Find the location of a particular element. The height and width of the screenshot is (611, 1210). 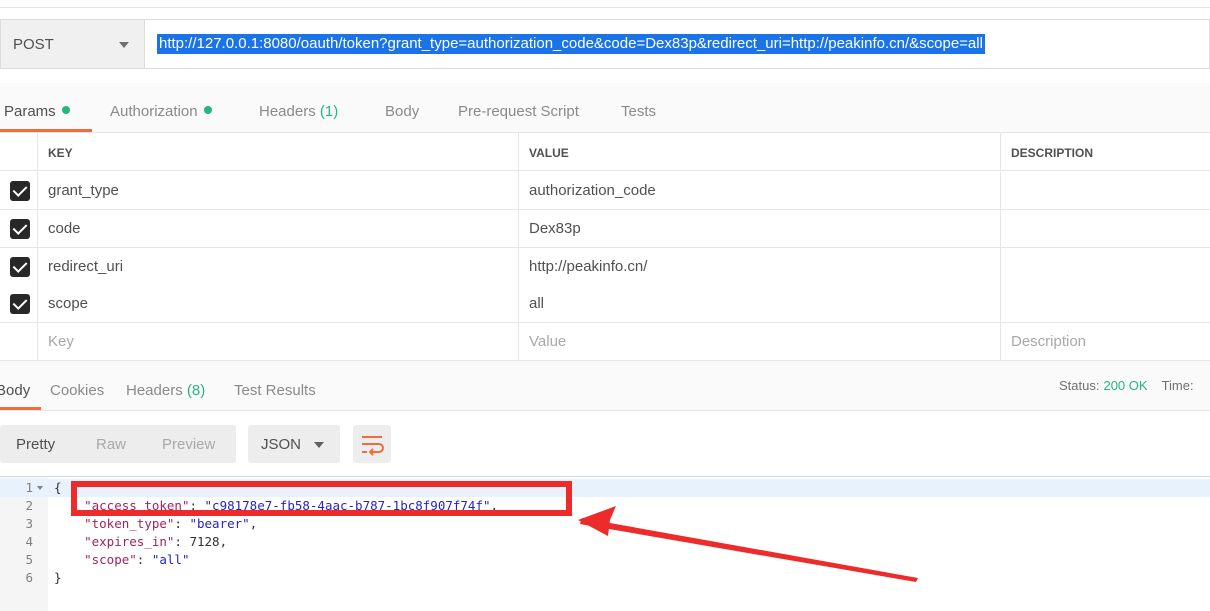

top-strip is located at coordinates (605, 4).